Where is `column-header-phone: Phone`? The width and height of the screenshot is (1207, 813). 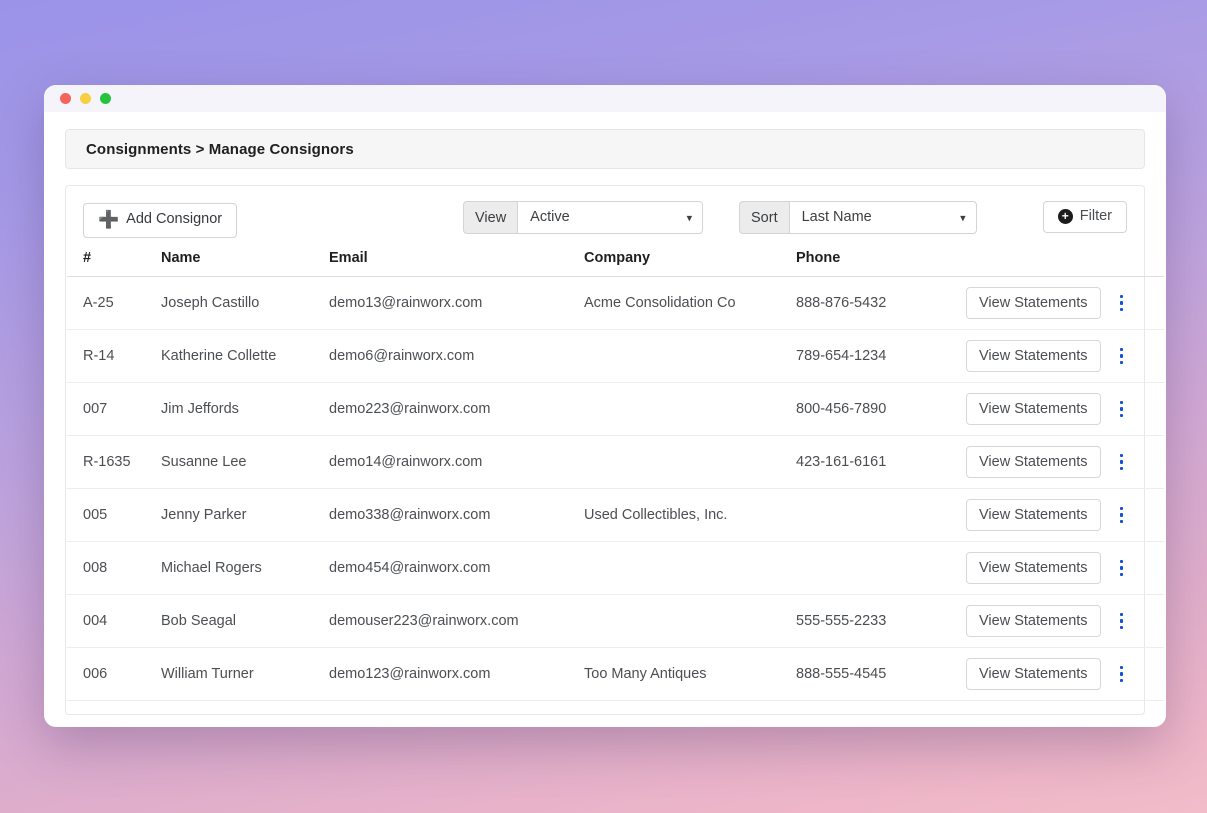
column-header-phone: Phone is located at coordinates (872, 262).